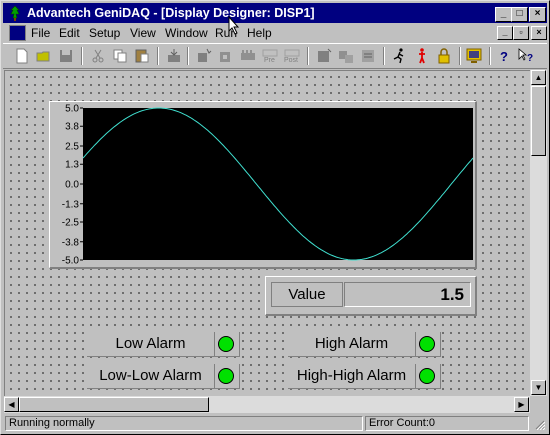 The height and width of the screenshot is (435, 550). What do you see at coordinates (422, 56) in the screenshot?
I see `stop-icon` at bounding box center [422, 56].